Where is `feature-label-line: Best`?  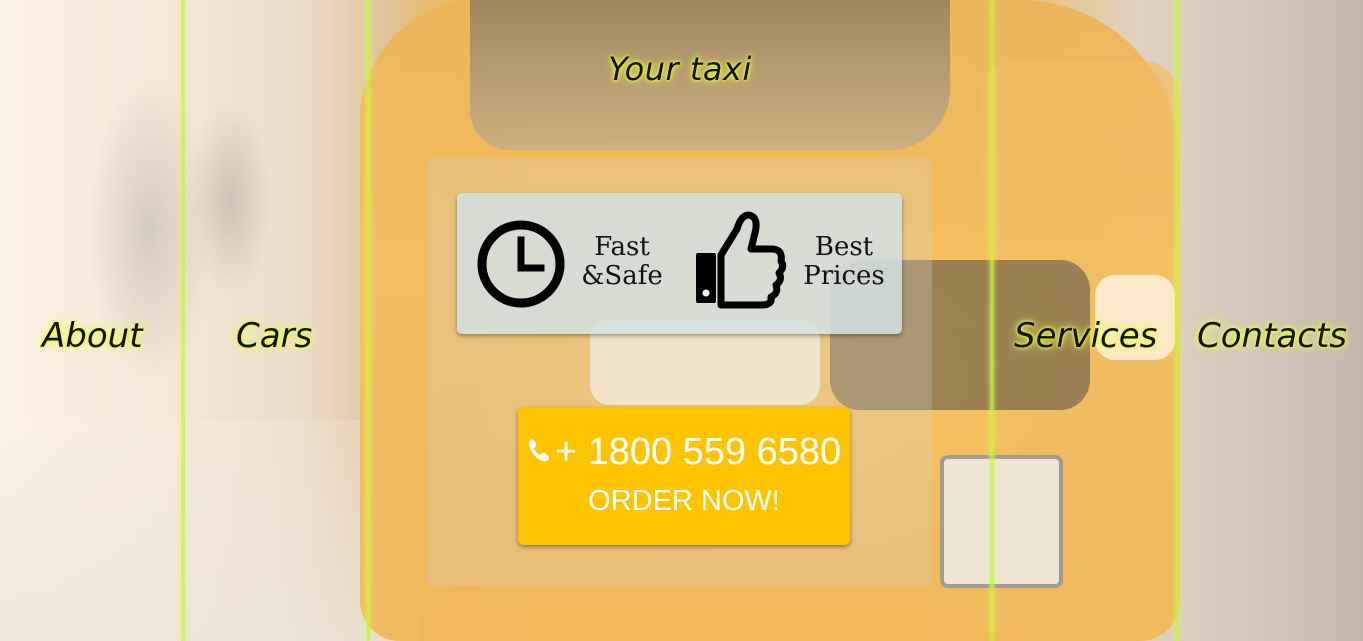 feature-label-line: Best is located at coordinates (844, 247).